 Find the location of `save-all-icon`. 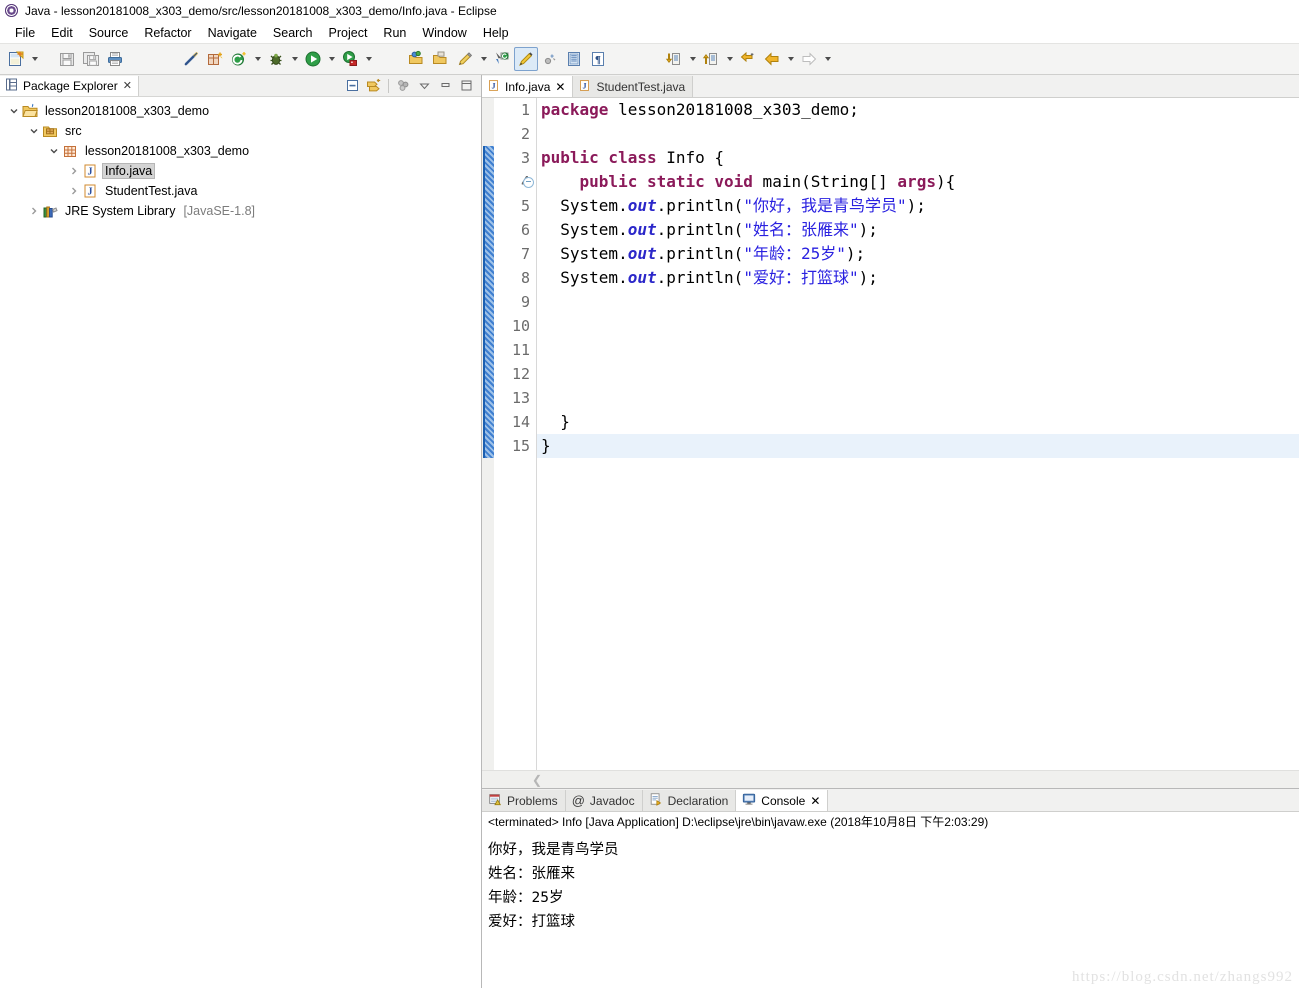

save-all-icon is located at coordinates (91, 59).